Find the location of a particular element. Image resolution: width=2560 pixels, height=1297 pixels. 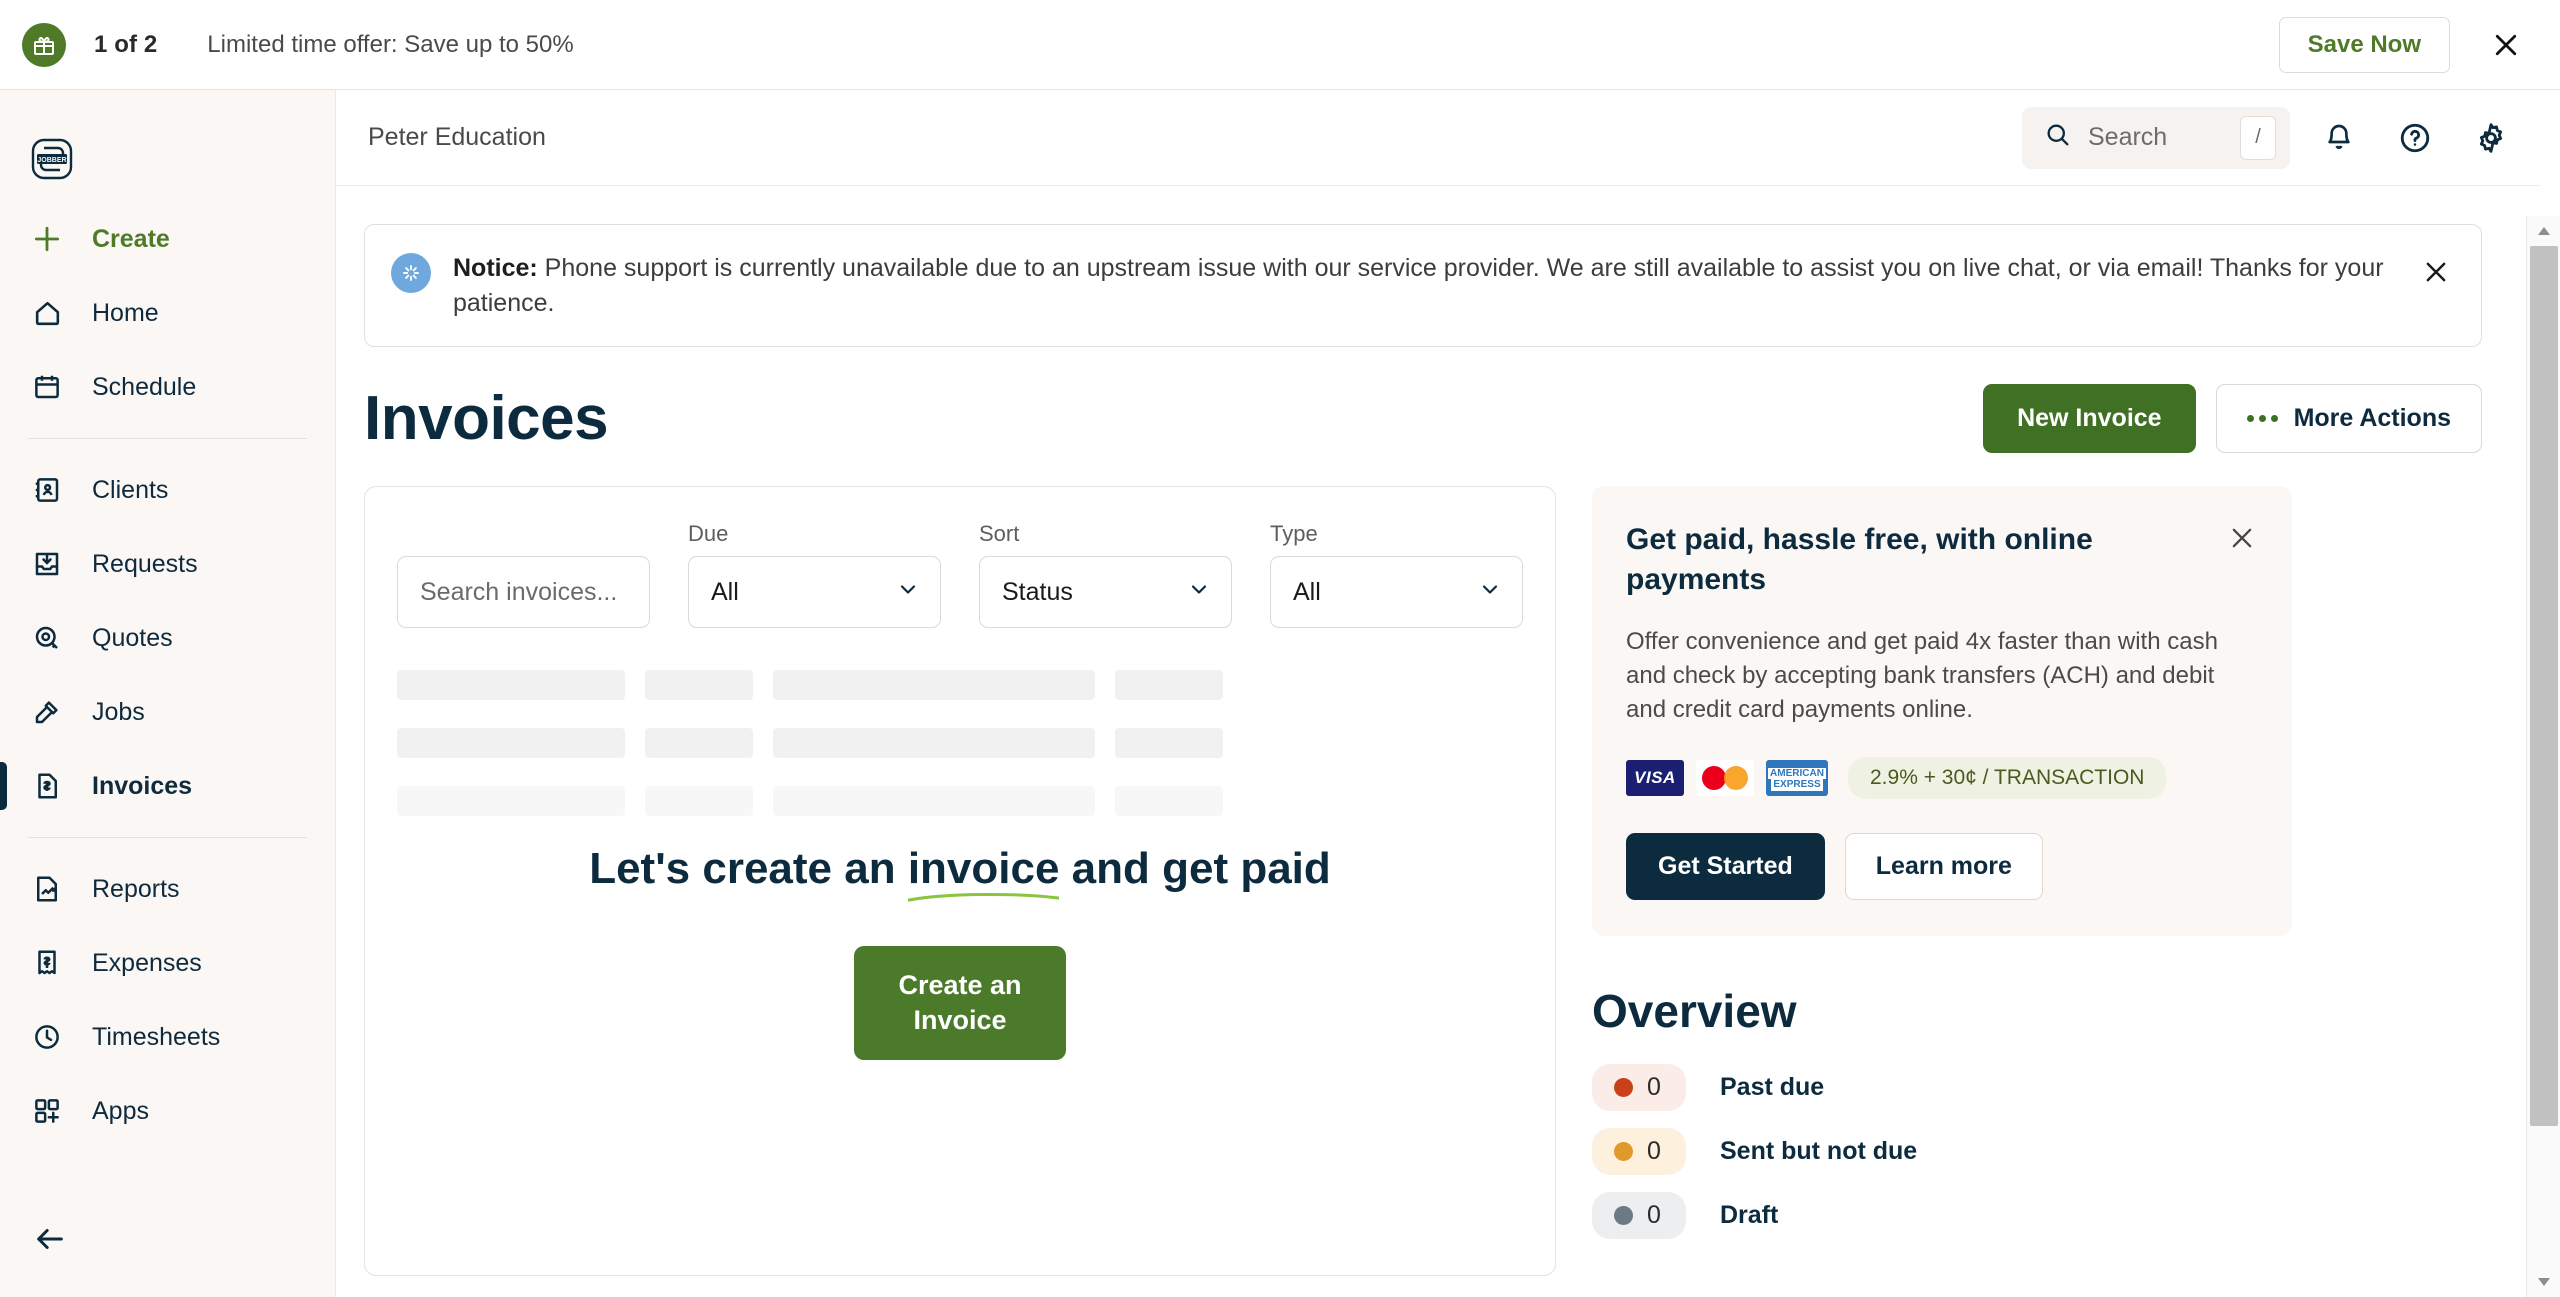

page-title: Invoices is located at coordinates (486, 418).